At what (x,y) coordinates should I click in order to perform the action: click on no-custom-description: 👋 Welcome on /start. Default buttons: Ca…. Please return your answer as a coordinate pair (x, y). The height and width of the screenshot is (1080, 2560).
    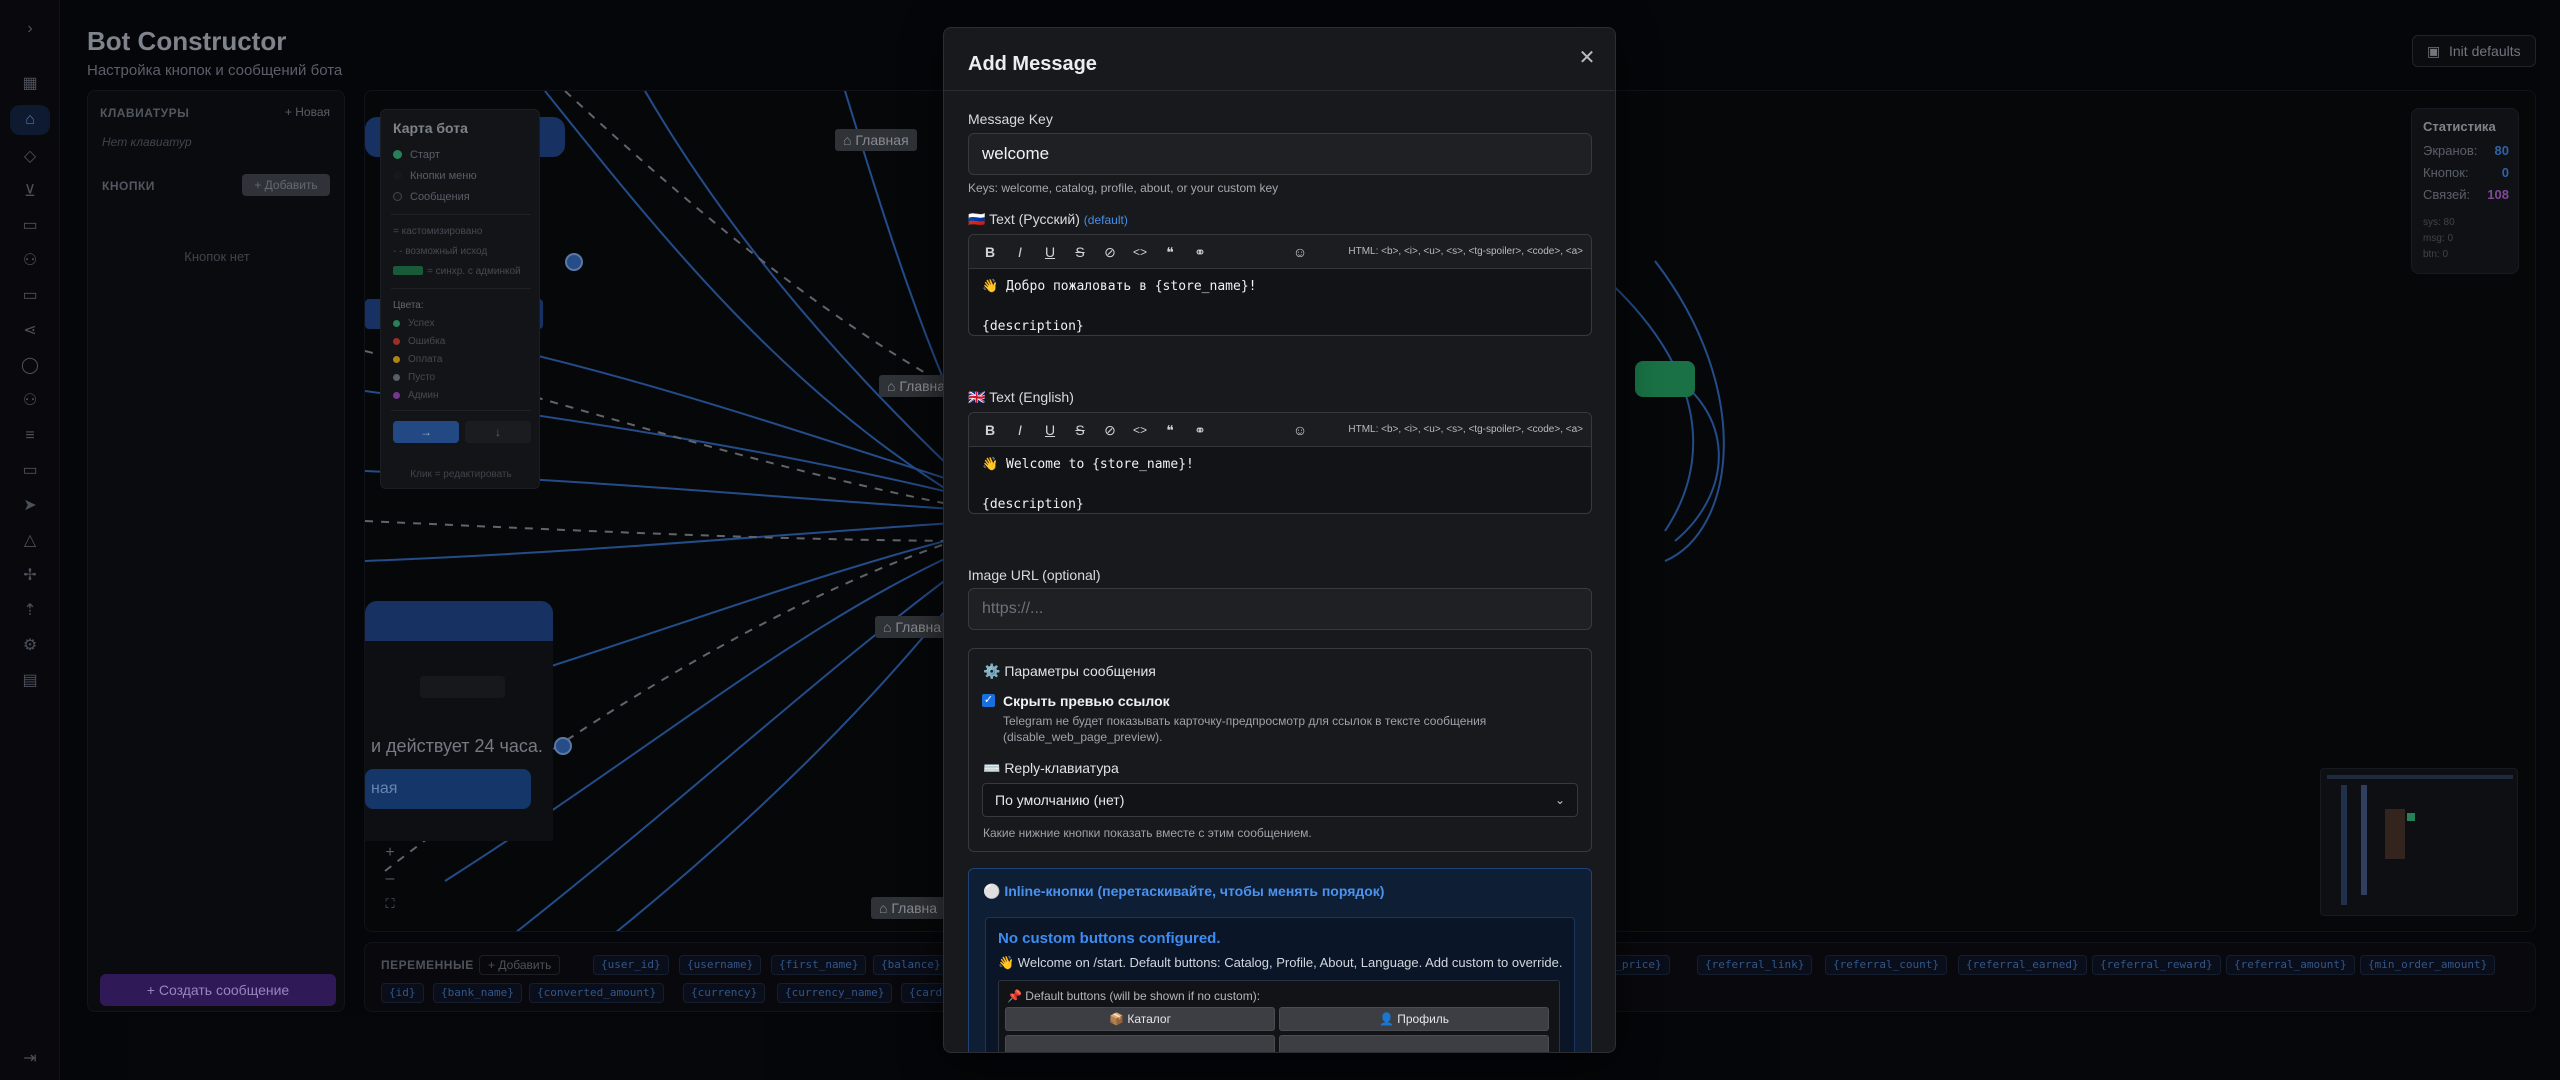
    Looking at the image, I should click on (1280, 962).